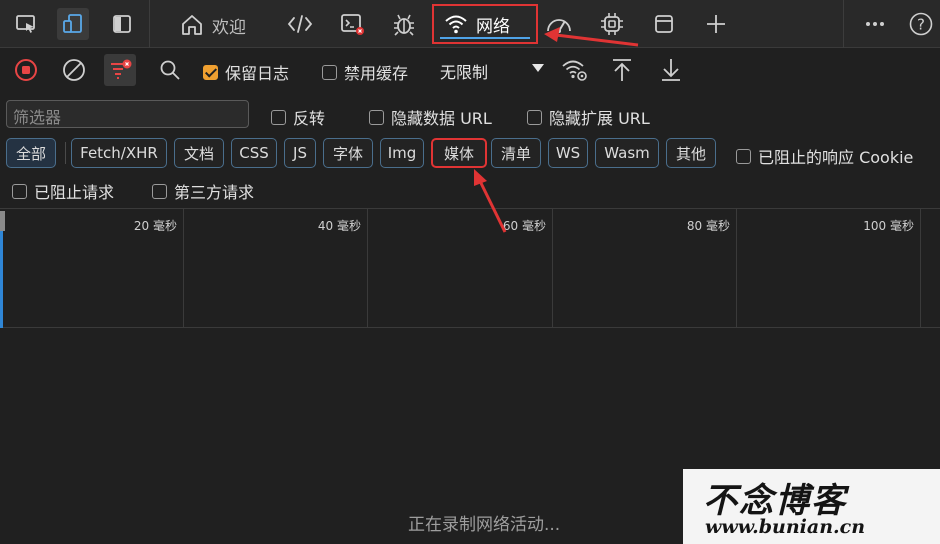 The height and width of the screenshot is (544, 940). What do you see at coordinates (74, 192) in the screenshot?
I see `blocked-requests-label: 已阻止请求` at bounding box center [74, 192].